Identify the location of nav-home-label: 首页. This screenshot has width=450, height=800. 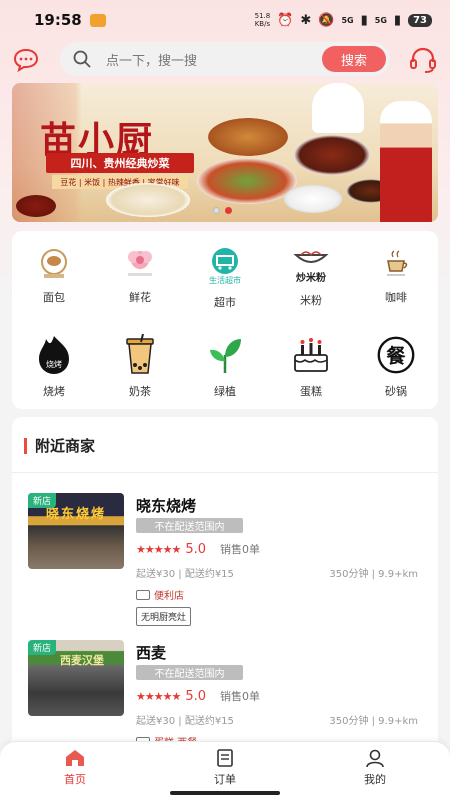
(75, 779).